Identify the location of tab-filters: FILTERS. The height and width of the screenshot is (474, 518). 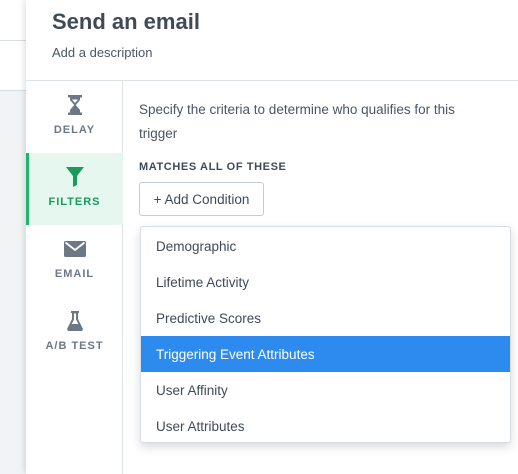
(74, 189).